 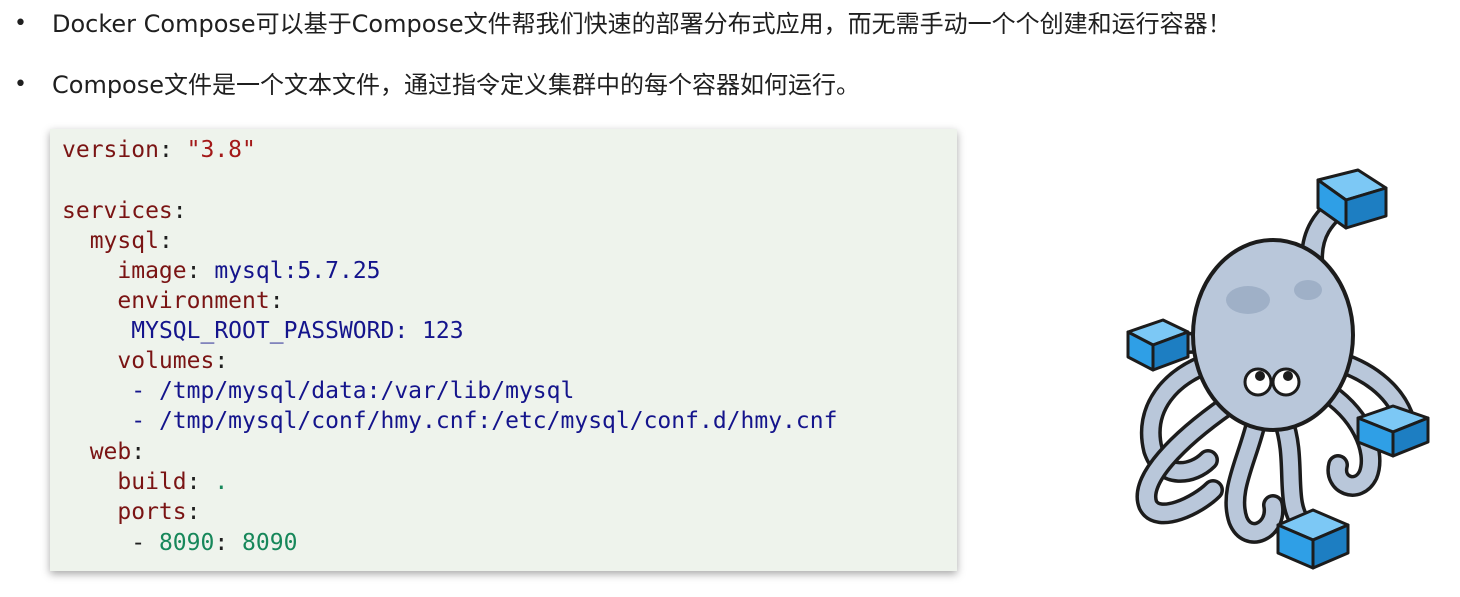 What do you see at coordinates (152, 512) in the screenshot?
I see `yaml-key: ports` at bounding box center [152, 512].